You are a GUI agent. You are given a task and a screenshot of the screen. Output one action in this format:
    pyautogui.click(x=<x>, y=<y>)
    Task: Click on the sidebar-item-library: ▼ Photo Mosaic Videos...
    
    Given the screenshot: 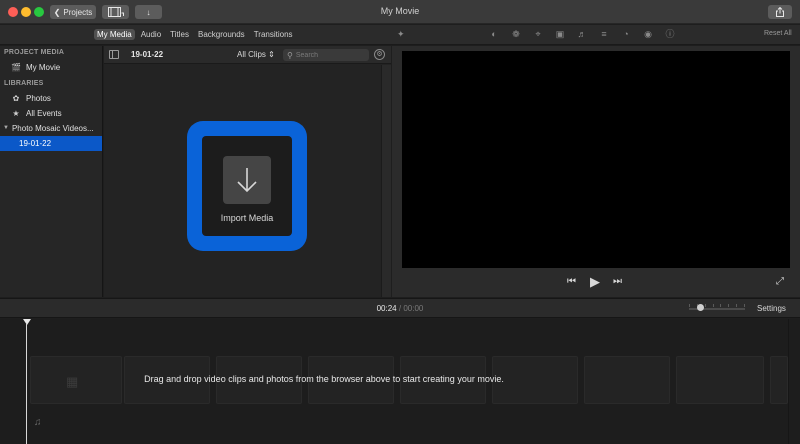 What is the action you would take?
    pyautogui.click(x=51, y=128)
    